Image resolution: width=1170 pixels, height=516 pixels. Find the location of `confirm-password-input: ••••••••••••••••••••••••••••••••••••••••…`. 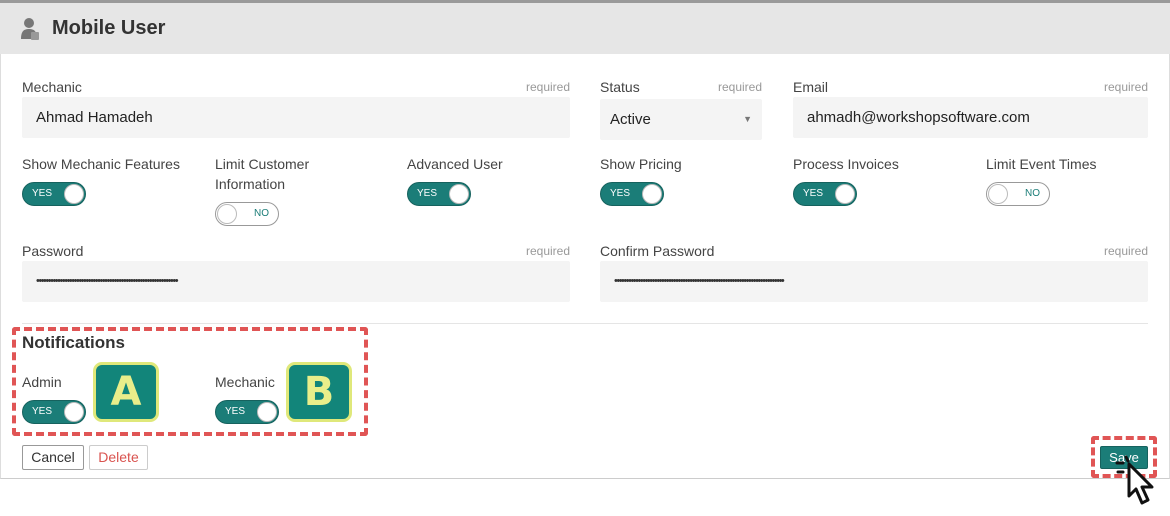

confirm-password-input: ••••••••••••••••••••••••••••••••••••••••… is located at coordinates (874, 281).